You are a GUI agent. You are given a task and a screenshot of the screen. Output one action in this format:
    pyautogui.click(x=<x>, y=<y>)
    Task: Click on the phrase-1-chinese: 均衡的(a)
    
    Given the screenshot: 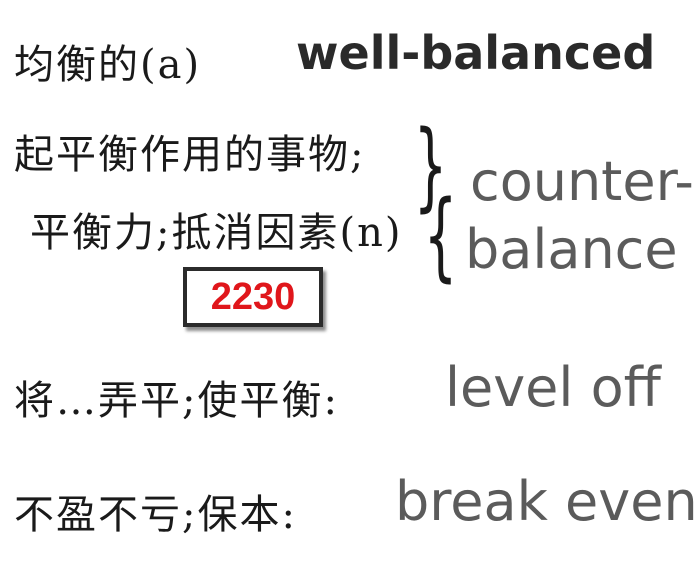 What is the action you would take?
    pyautogui.click(x=108, y=65)
    